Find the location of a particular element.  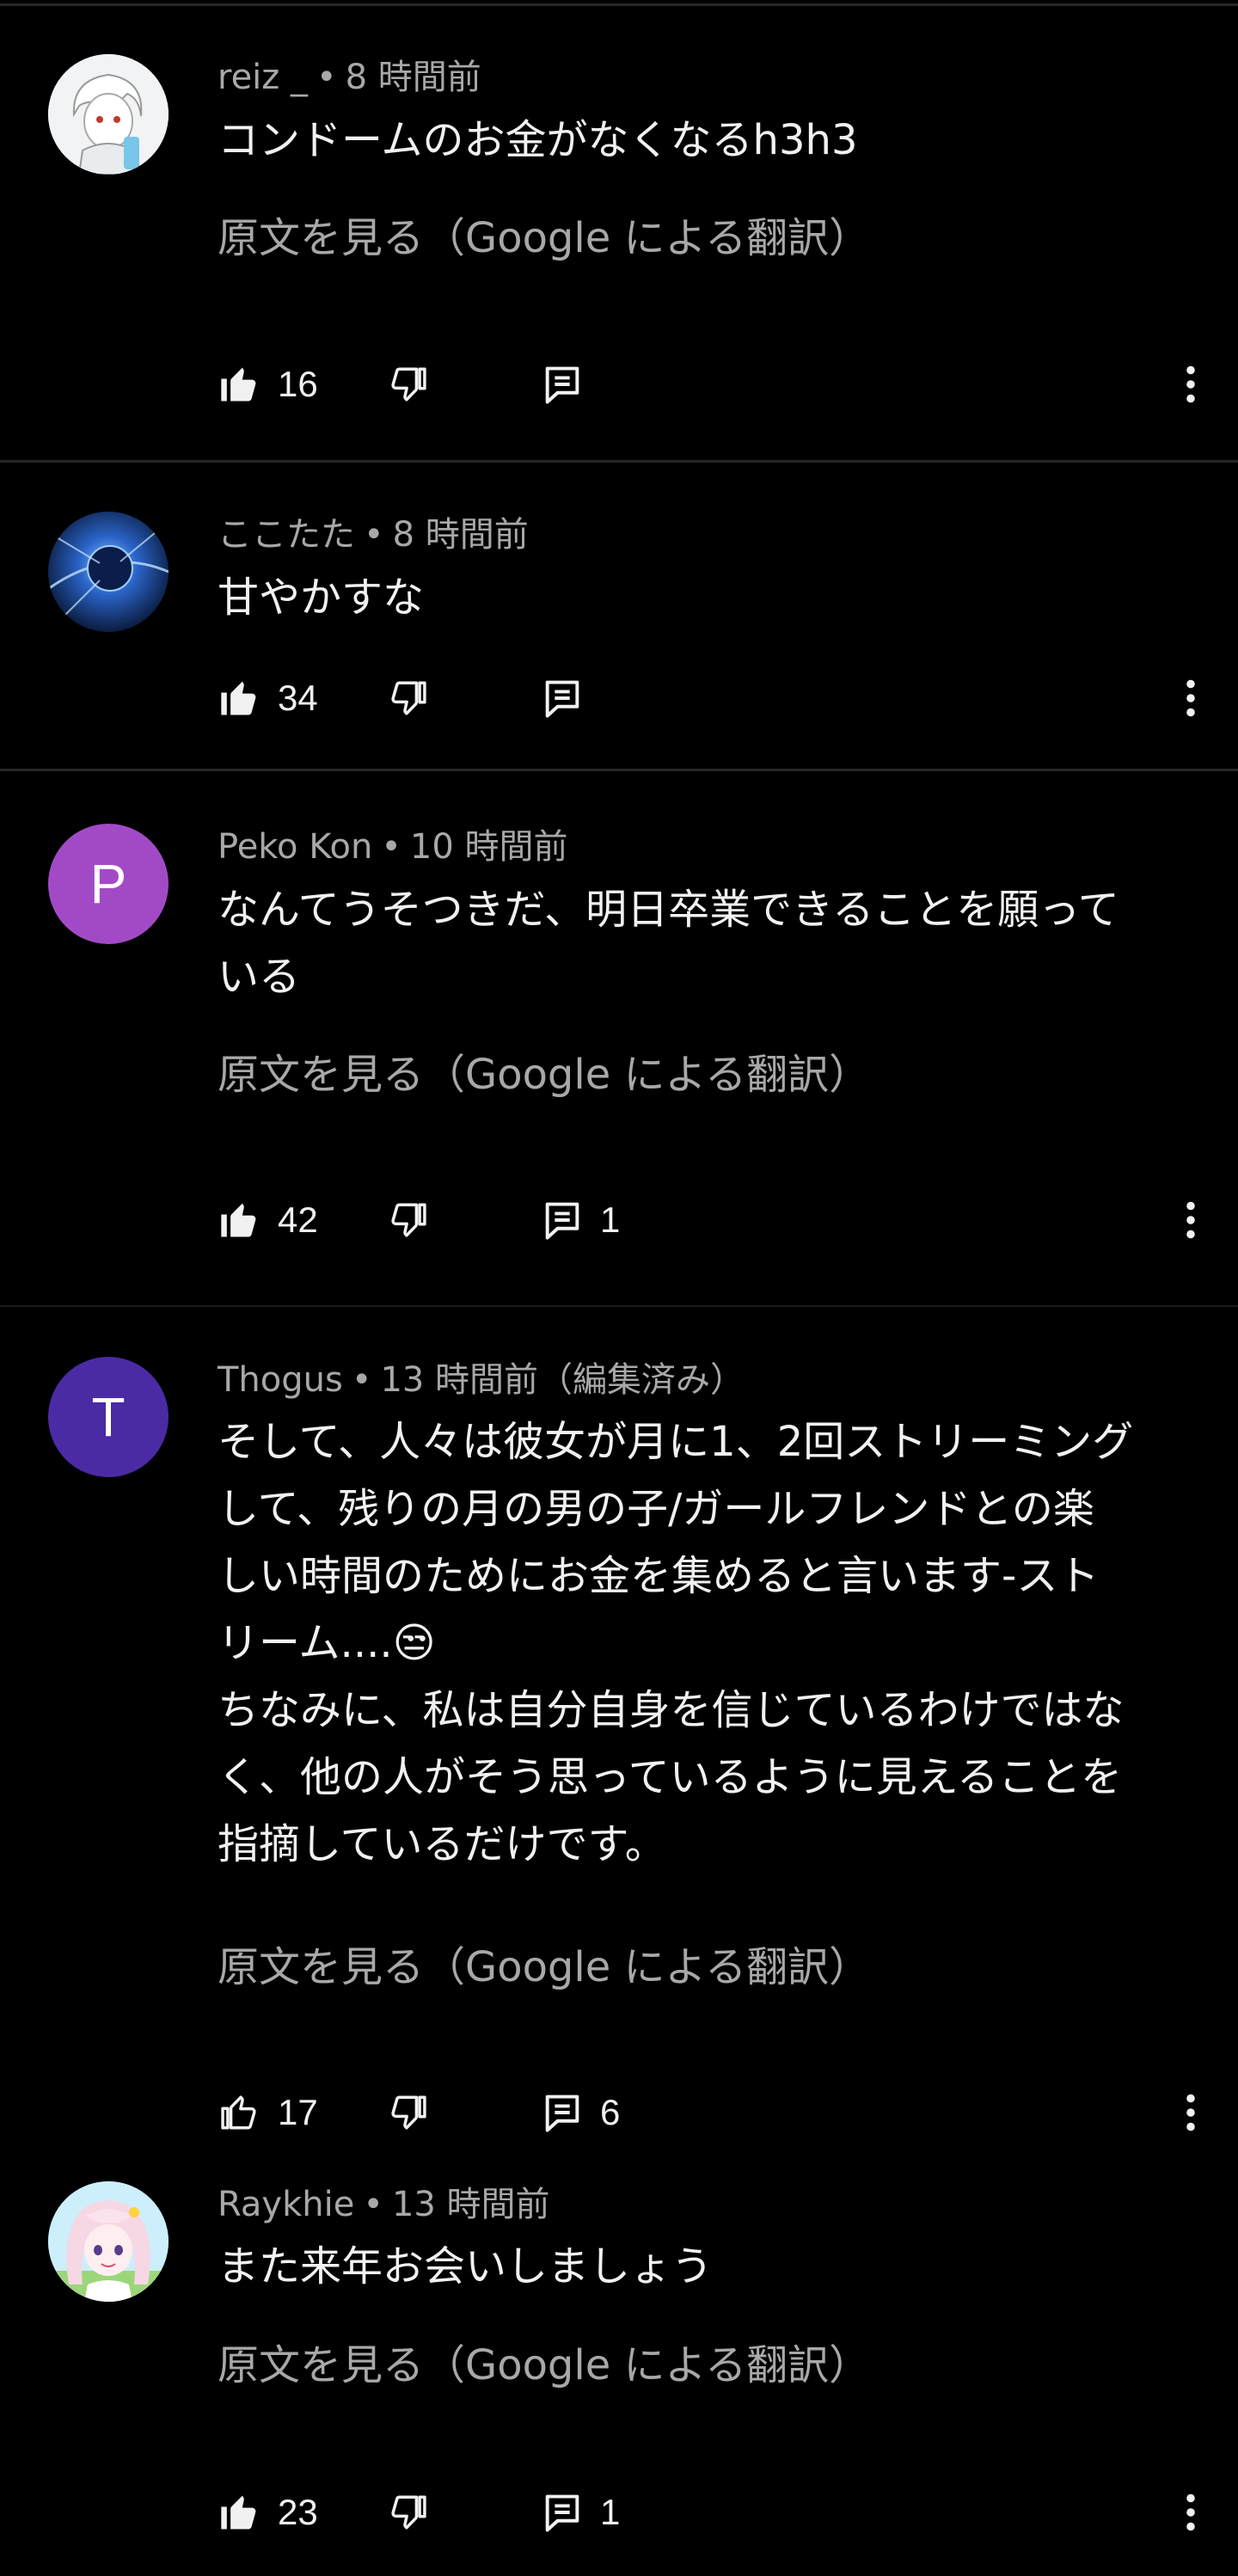

comment-item: ここたた • 8 時間前 甘やかすな 34 is located at coordinates (619, 616).